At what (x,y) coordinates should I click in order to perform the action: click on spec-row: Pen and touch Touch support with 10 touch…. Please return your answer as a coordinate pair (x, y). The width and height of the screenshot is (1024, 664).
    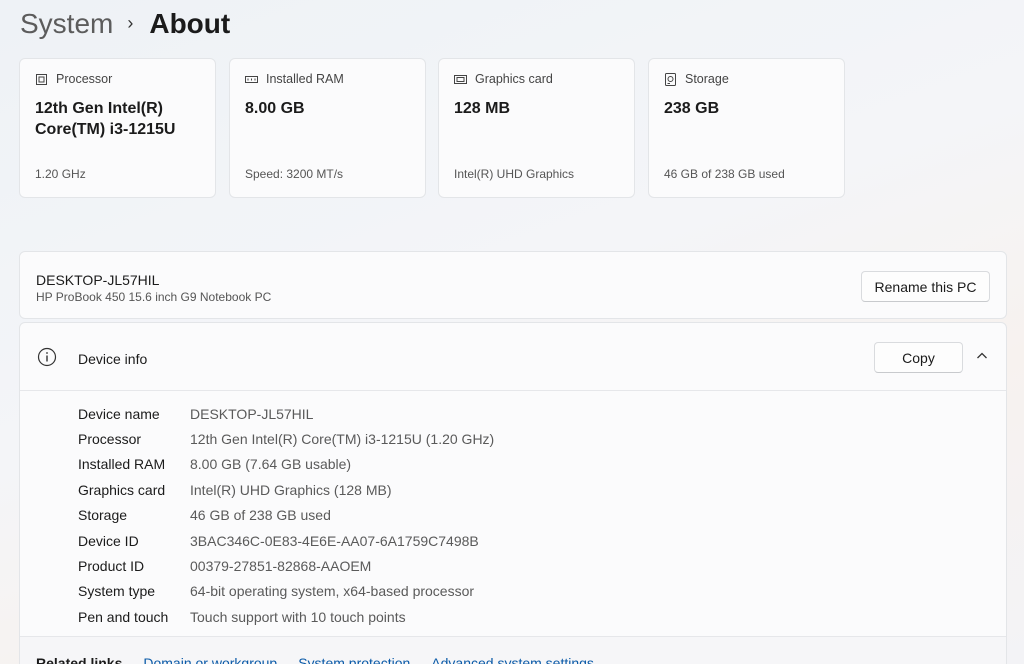
    Looking at the image, I should click on (286, 616).